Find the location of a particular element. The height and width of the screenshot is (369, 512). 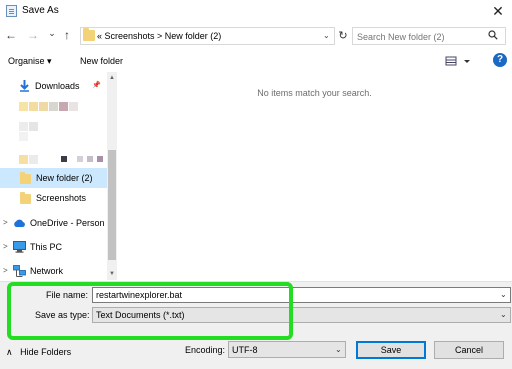

sidebar-item-label: Network is located at coordinates (47, 271).